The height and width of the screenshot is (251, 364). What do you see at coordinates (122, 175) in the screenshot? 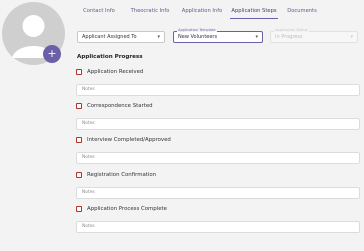
I see `step-label: Registration Confirmation` at bounding box center [122, 175].